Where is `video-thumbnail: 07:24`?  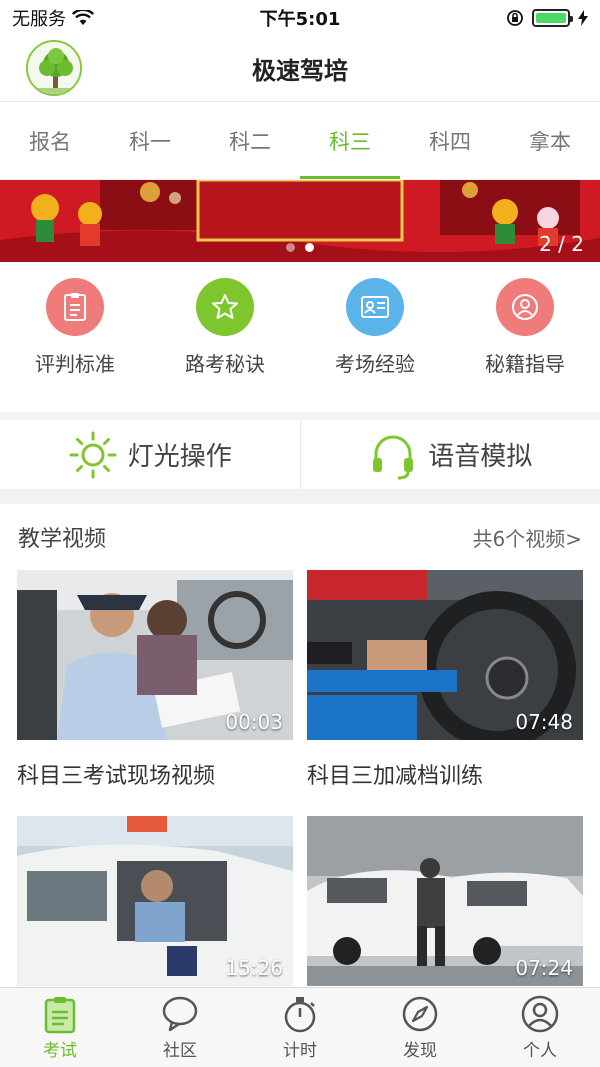 video-thumbnail: 07:24 is located at coordinates (445, 901).